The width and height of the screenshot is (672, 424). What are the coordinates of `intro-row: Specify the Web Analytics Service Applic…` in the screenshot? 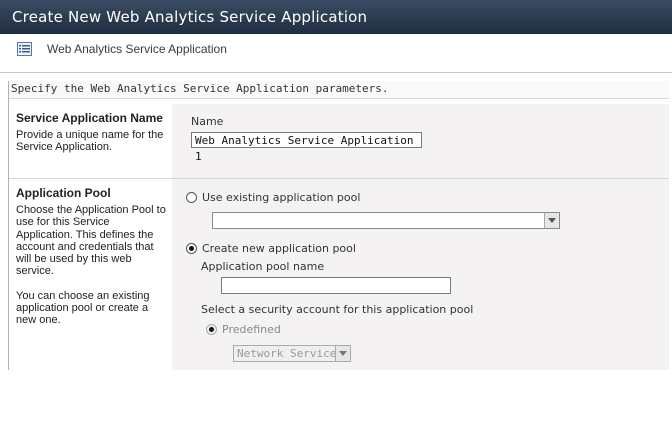 It's located at (338, 90).